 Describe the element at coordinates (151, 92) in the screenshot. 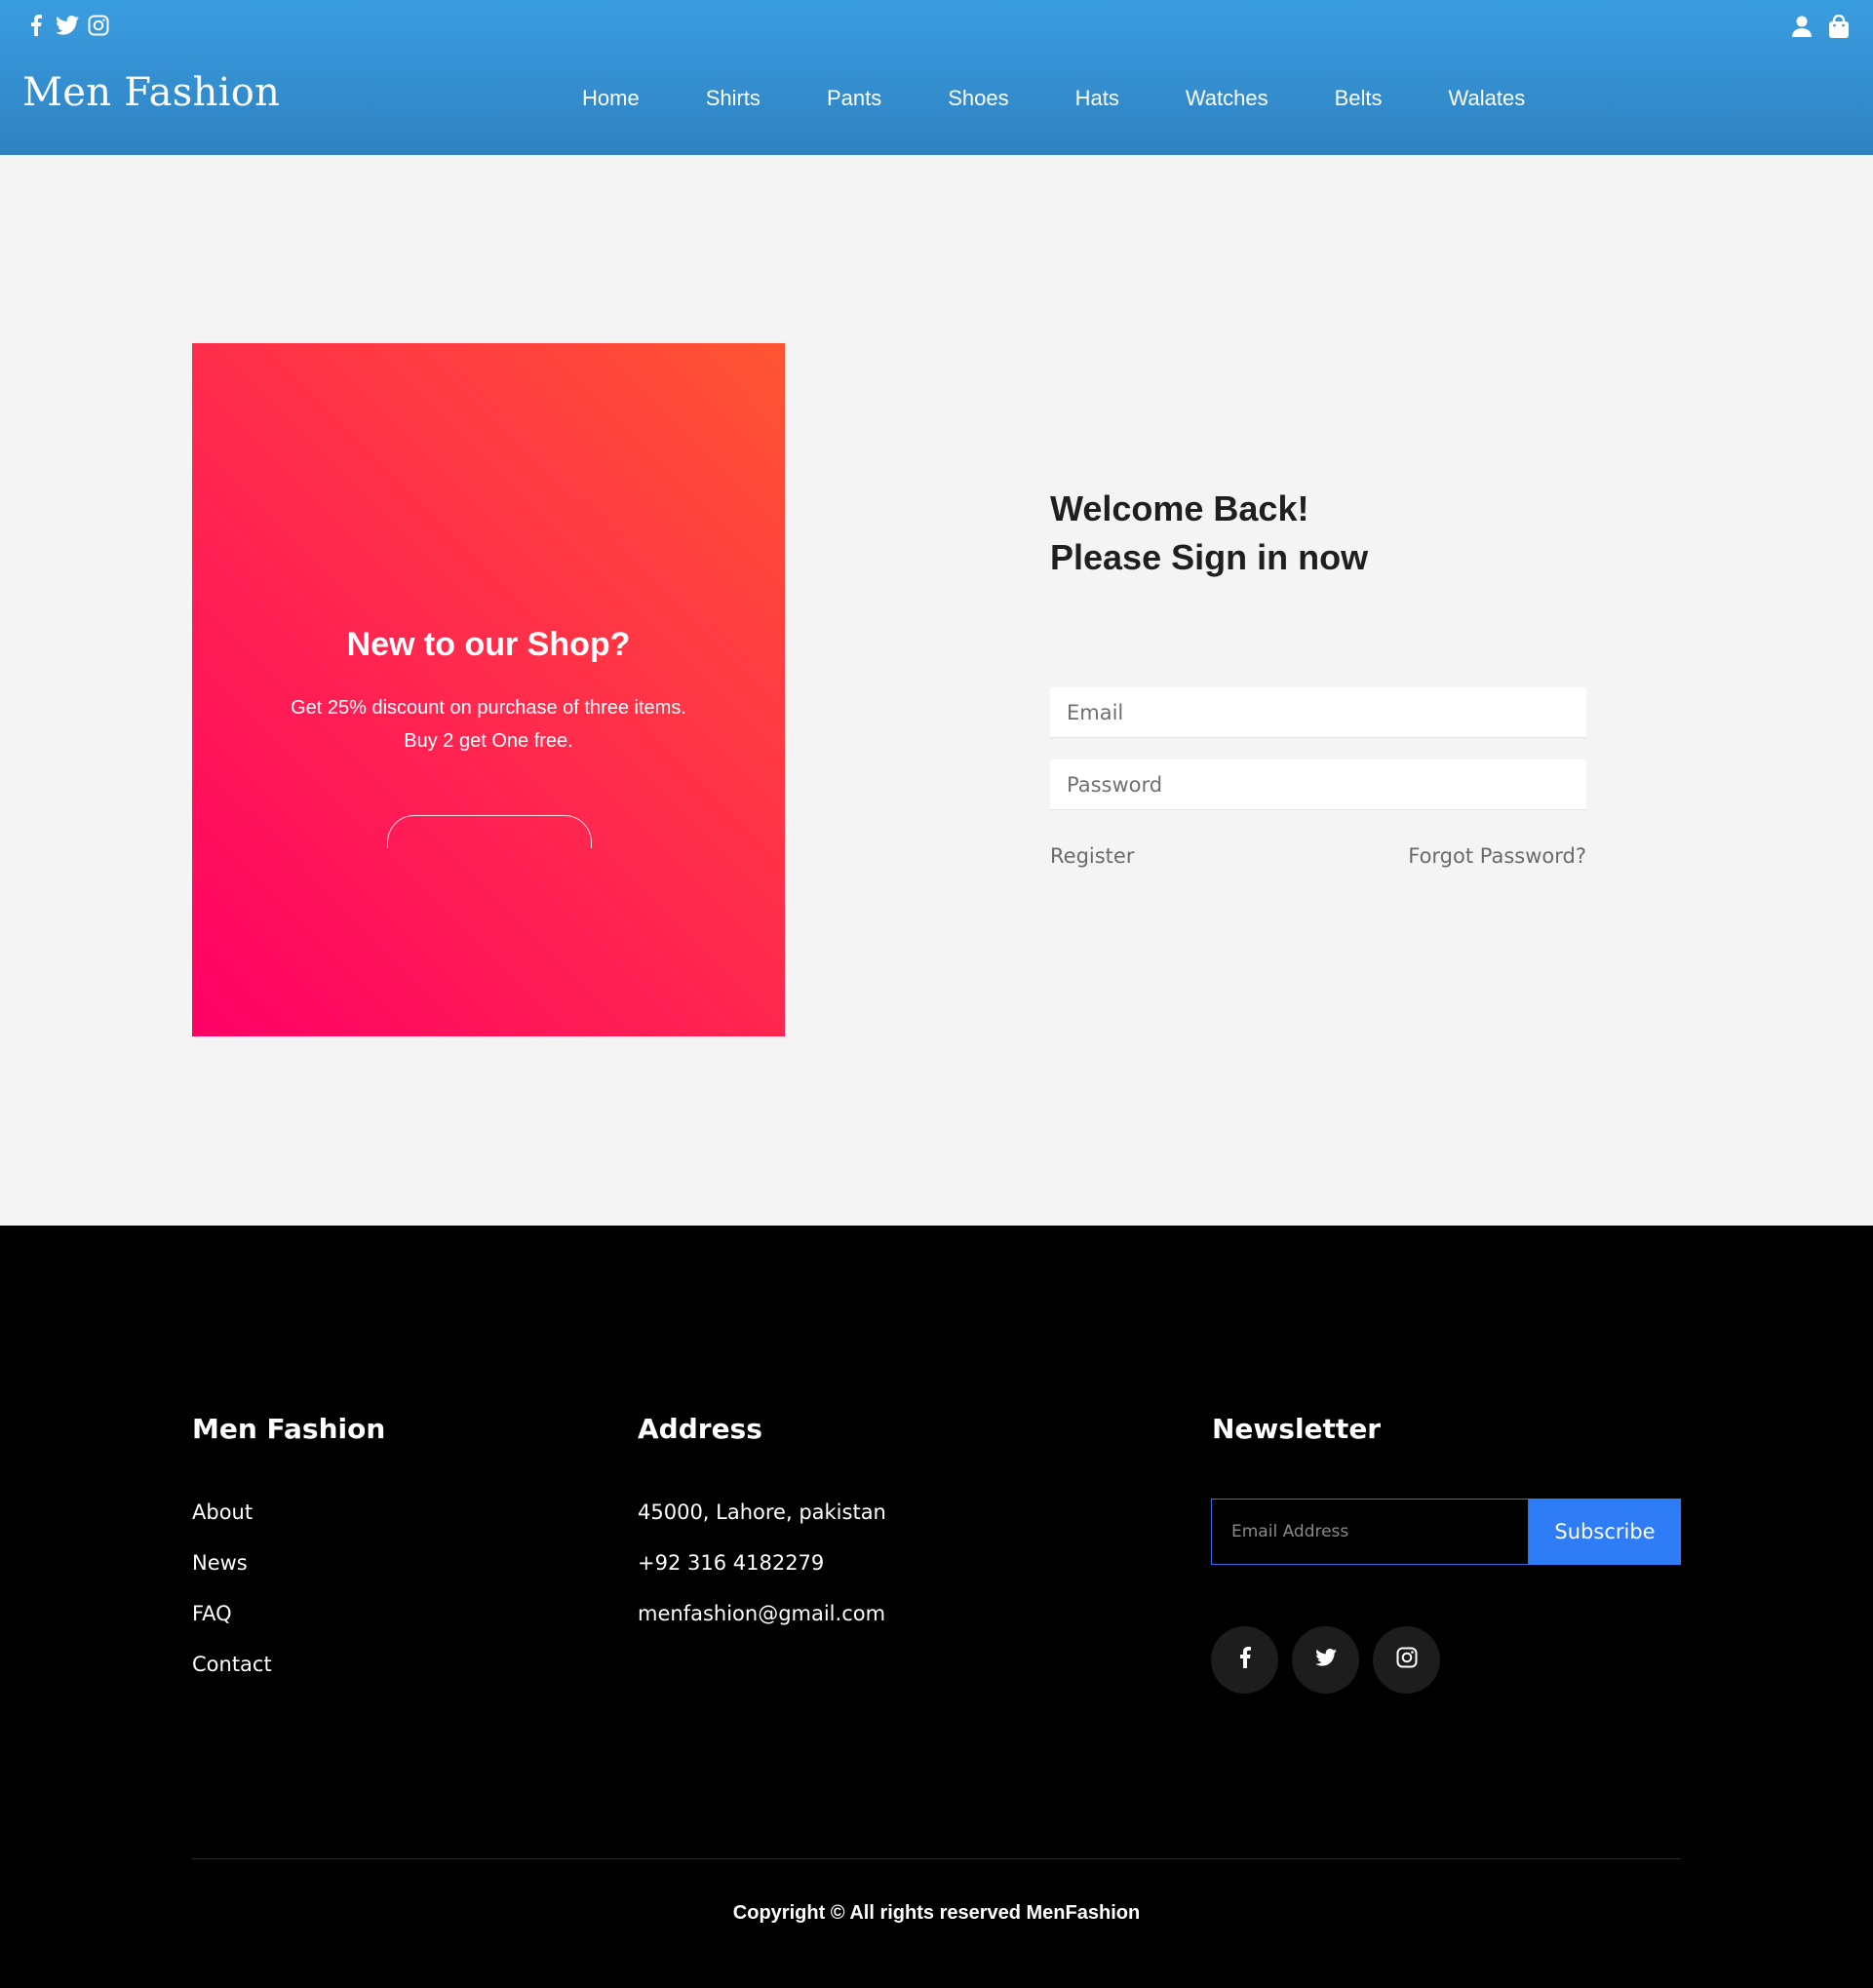

I see `site-logo: Men Fashion` at that location.